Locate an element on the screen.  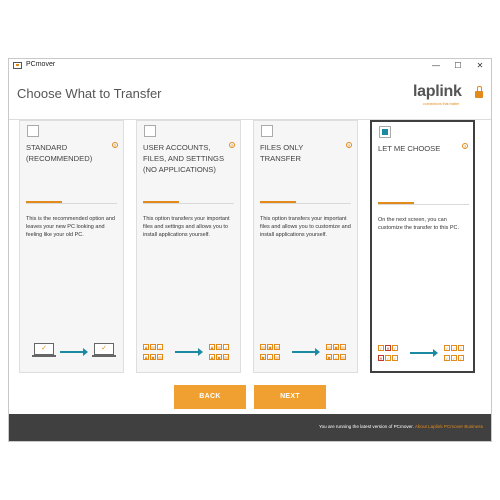
about-link: About Laplink PCmover Business is located at coordinates (449, 426).